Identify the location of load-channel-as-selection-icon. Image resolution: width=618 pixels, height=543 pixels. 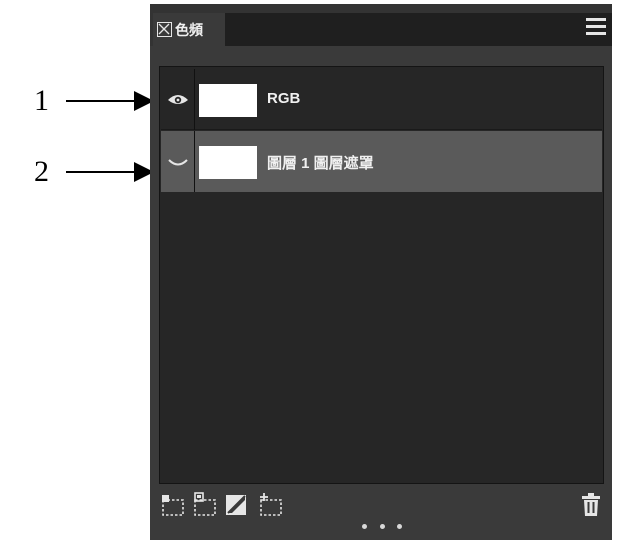
(173, 505).